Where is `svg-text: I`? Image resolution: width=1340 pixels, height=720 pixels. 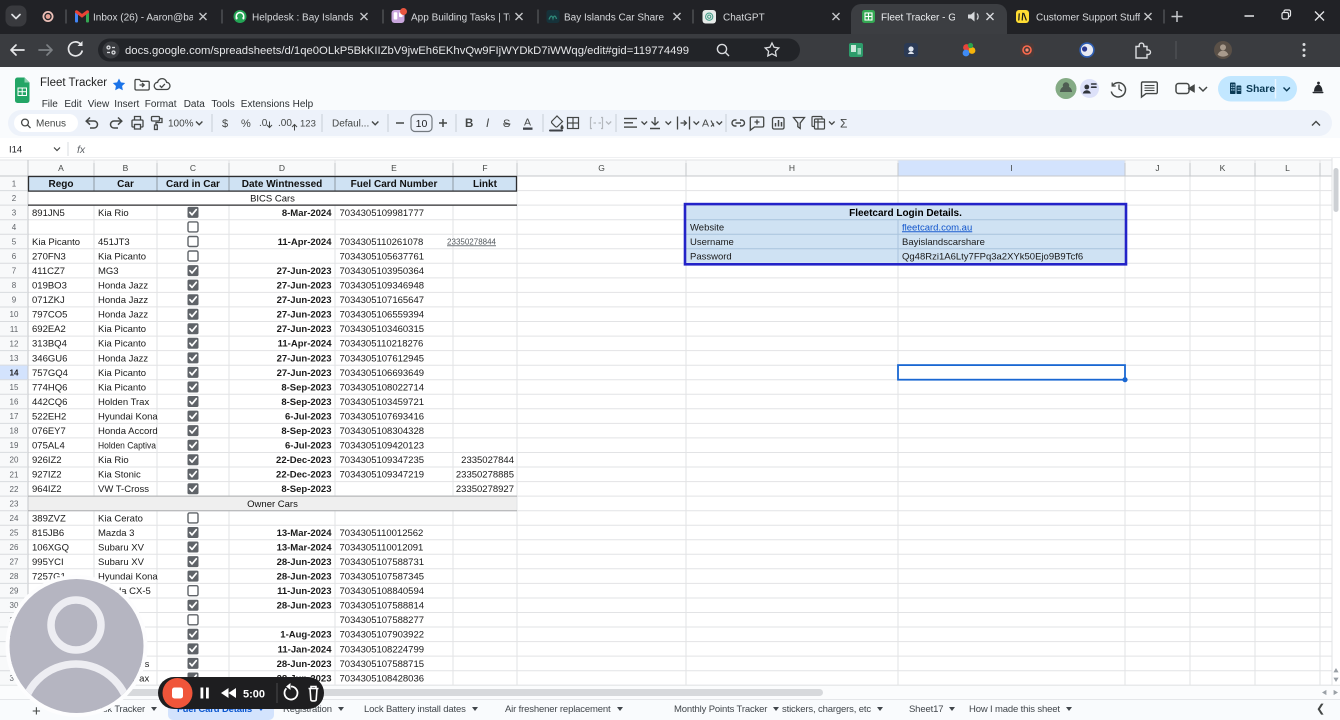
svg-text: I is located at coordinates (1011, 168).